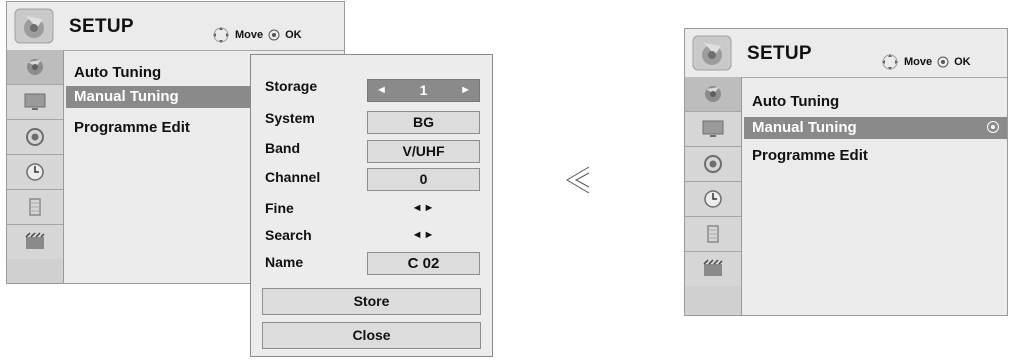  What do you see at coordinates (423, 208) in the screenshot?
I see `fine-adjust-arrows: ◄►` at bounding box center [423, 208].